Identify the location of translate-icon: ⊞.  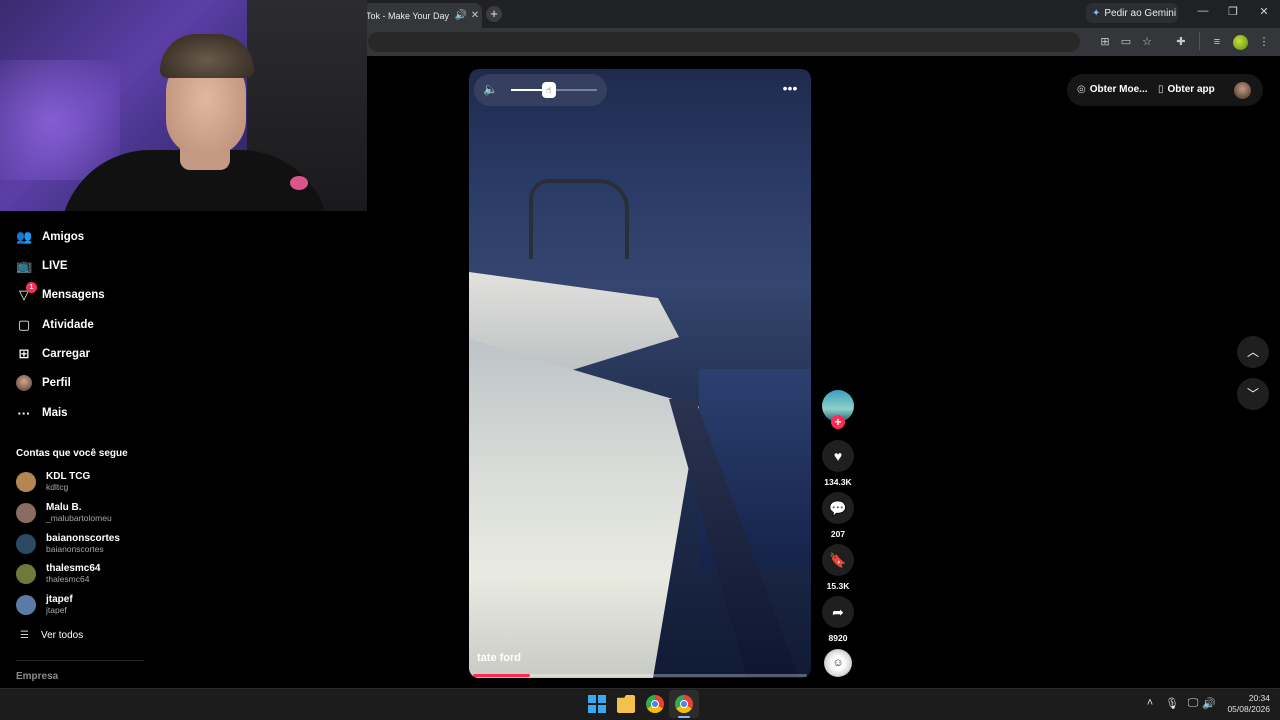
(1105, 42).